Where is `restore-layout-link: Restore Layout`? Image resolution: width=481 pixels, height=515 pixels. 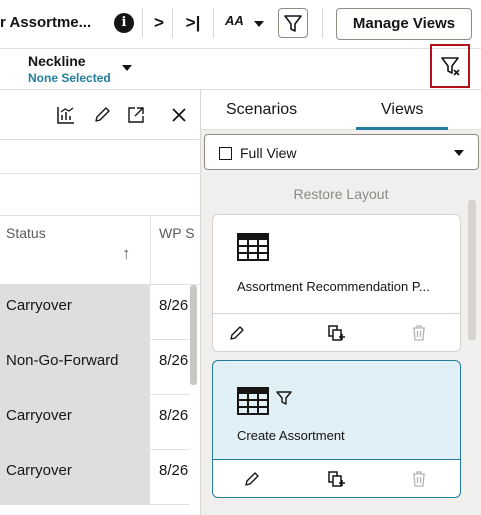 restore-layout-link: Restore Layout is located at coordinates (341, 194).